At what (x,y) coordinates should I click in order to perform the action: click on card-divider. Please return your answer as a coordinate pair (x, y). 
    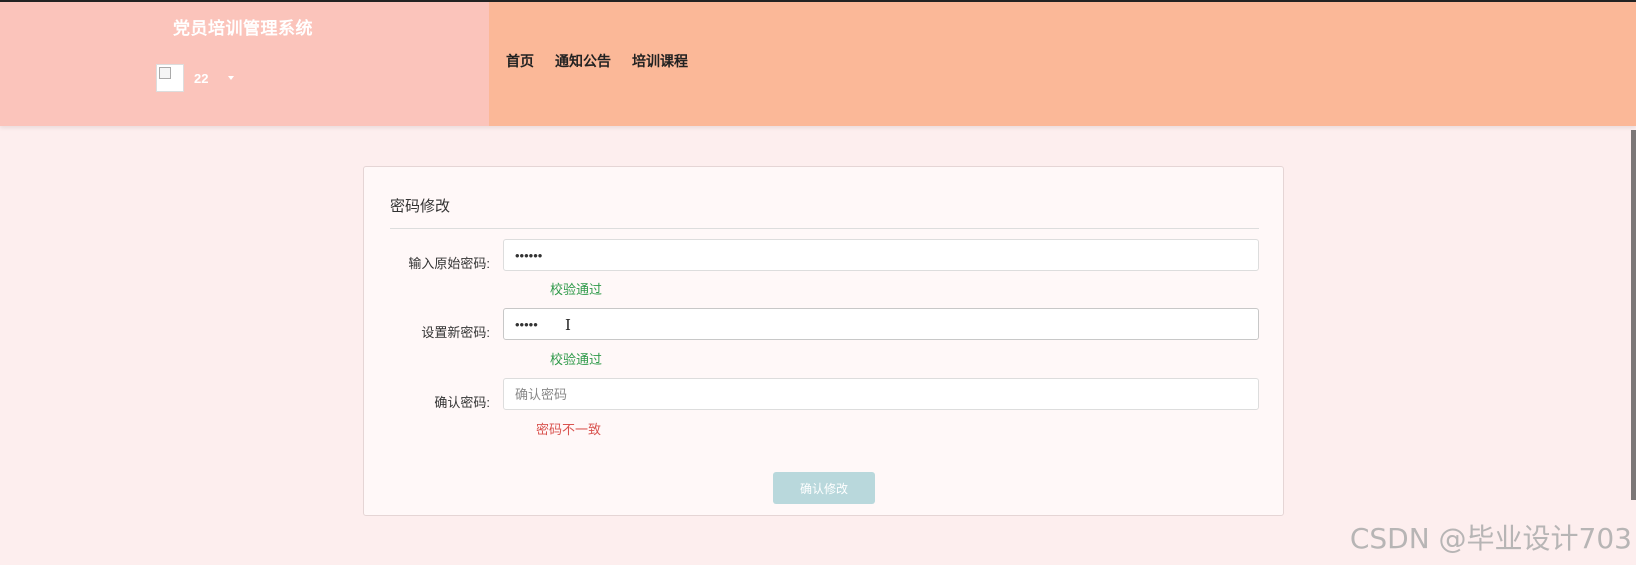
    Looking at the image, I should click on (824, 228).